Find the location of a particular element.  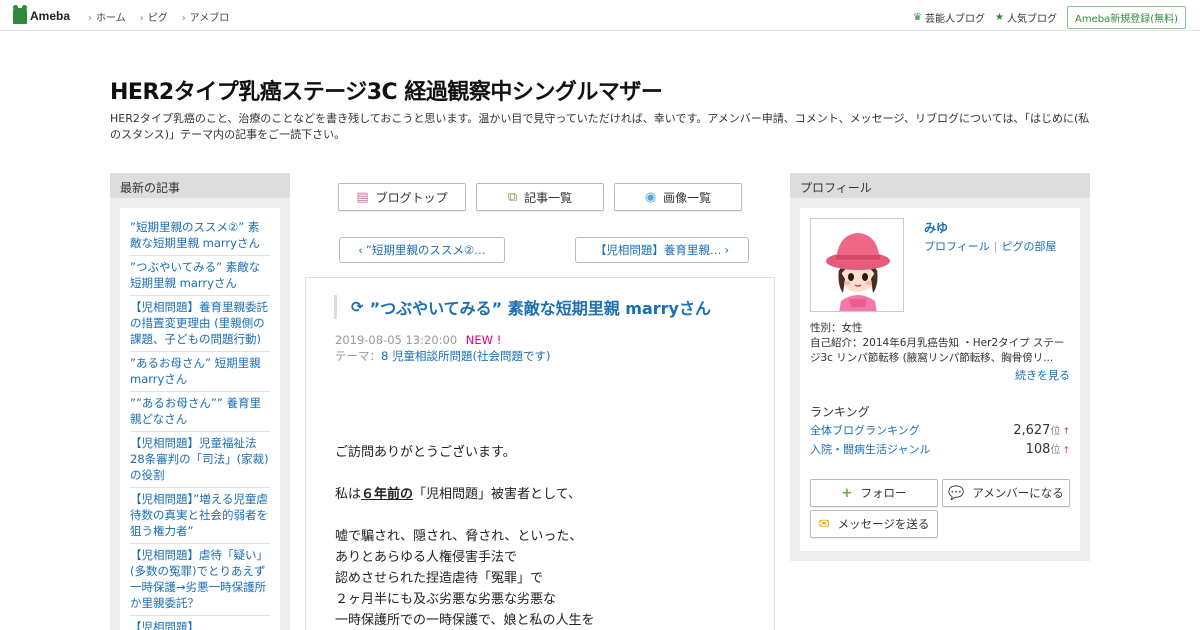

body-line: ２ヶ月半にも及ぶ劣悪な劣悪な劣悪な is located at coordinates (446, 599).